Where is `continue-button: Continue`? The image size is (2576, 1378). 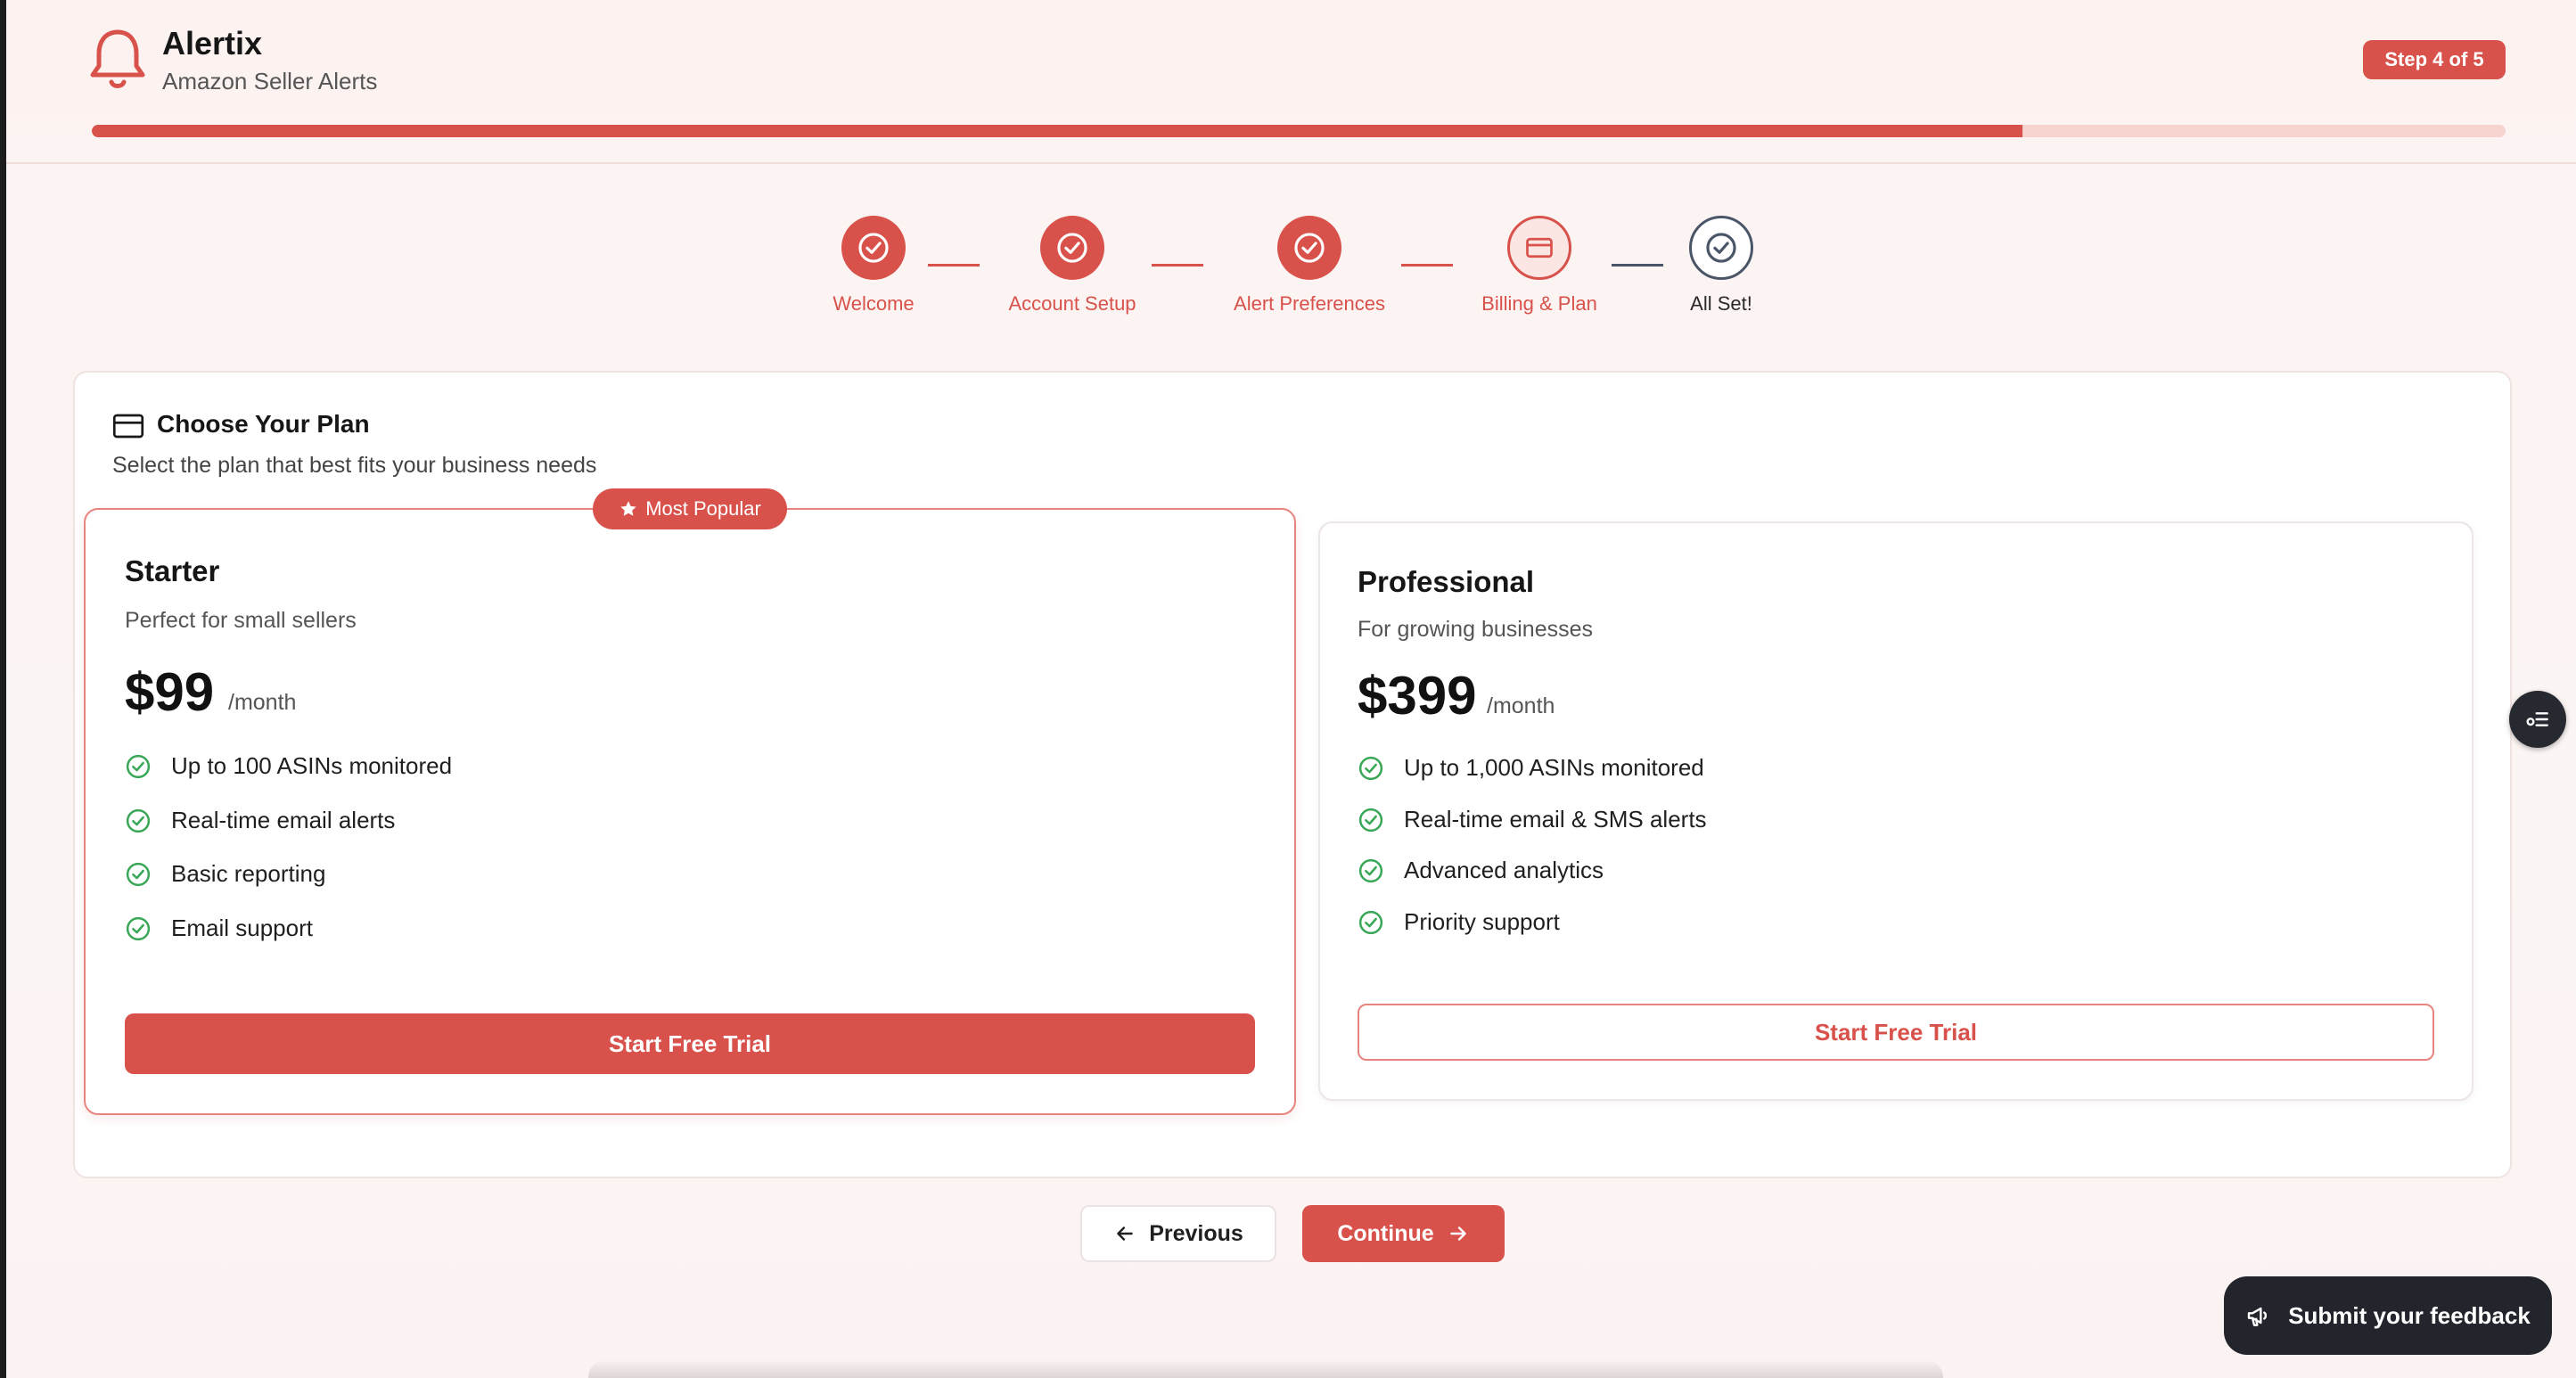
continue-button: Continue is located at coordinates (1404, 1233).